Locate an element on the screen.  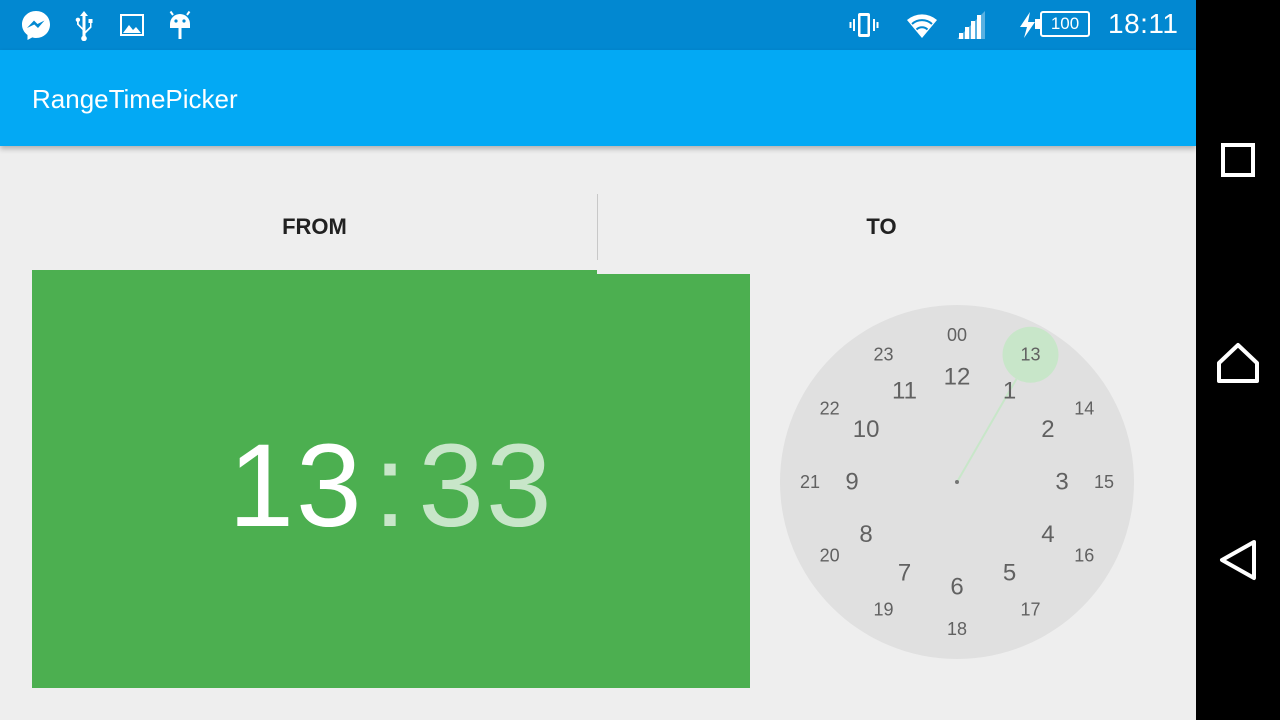
back-icon is located at coordinates (1238, 560).